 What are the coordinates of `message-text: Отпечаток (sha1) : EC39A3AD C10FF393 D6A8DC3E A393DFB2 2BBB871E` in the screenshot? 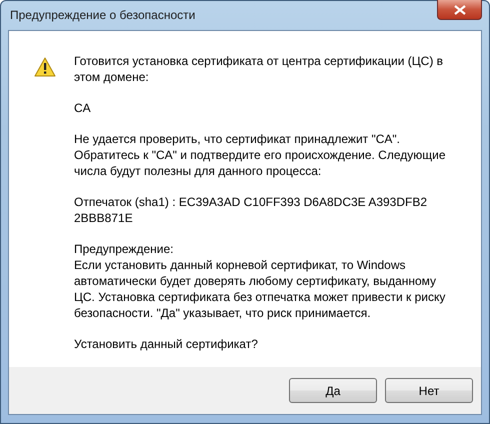 It's located at (251, 210).